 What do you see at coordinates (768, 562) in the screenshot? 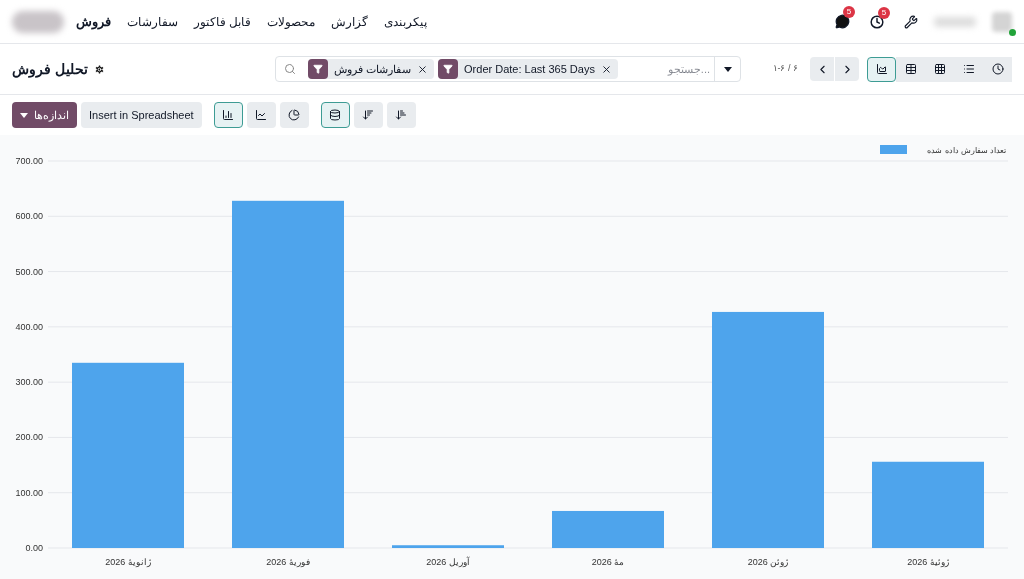
I see `x-tick-label: ژوئن 2026` at bounding box center [768, 562].